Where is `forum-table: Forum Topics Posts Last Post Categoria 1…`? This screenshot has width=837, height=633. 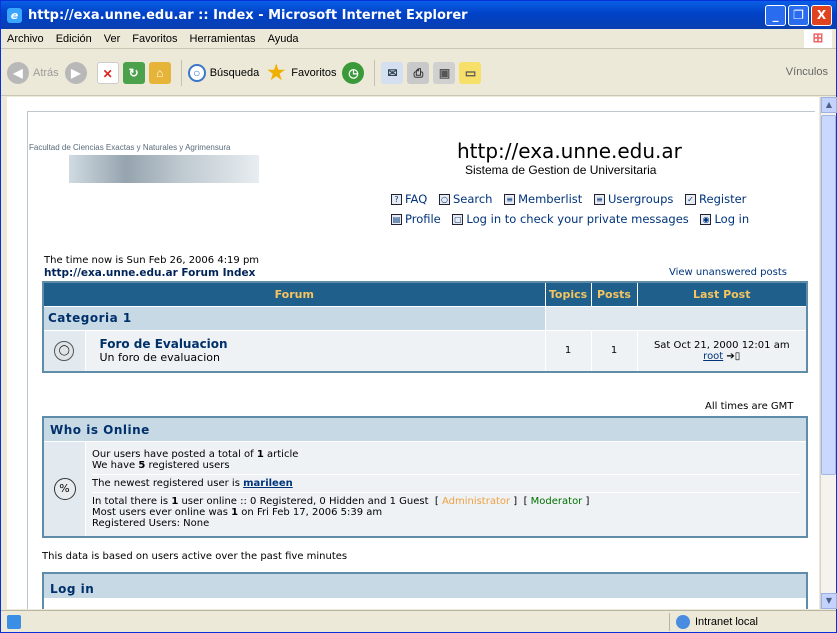
forum-table: Forum Topics Posts Last Post Categoria 1… is located at coordinates (425, 327).